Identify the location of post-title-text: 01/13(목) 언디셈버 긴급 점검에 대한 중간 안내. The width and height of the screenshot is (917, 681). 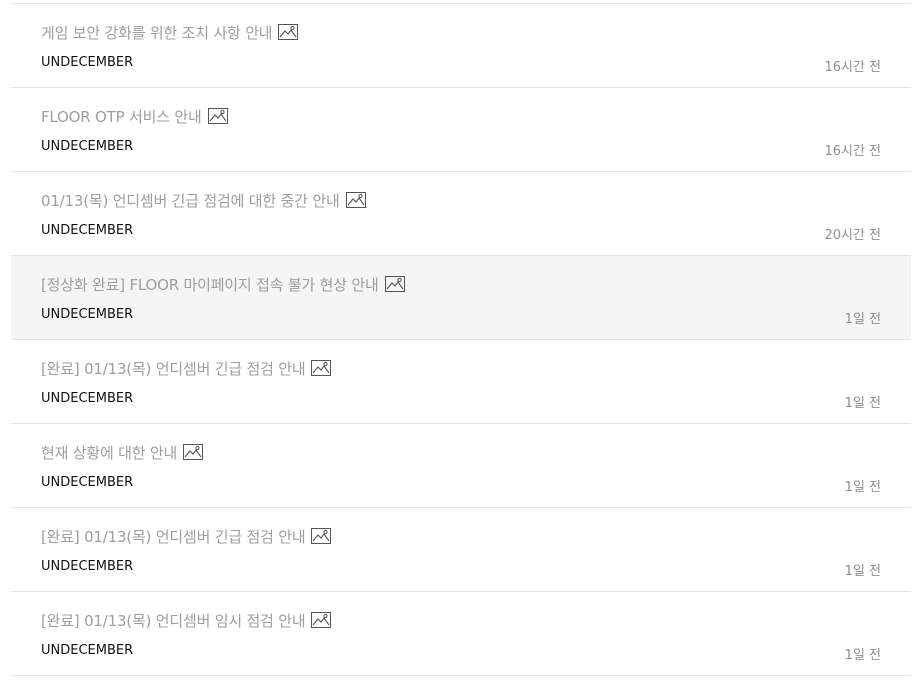
(190, 200).